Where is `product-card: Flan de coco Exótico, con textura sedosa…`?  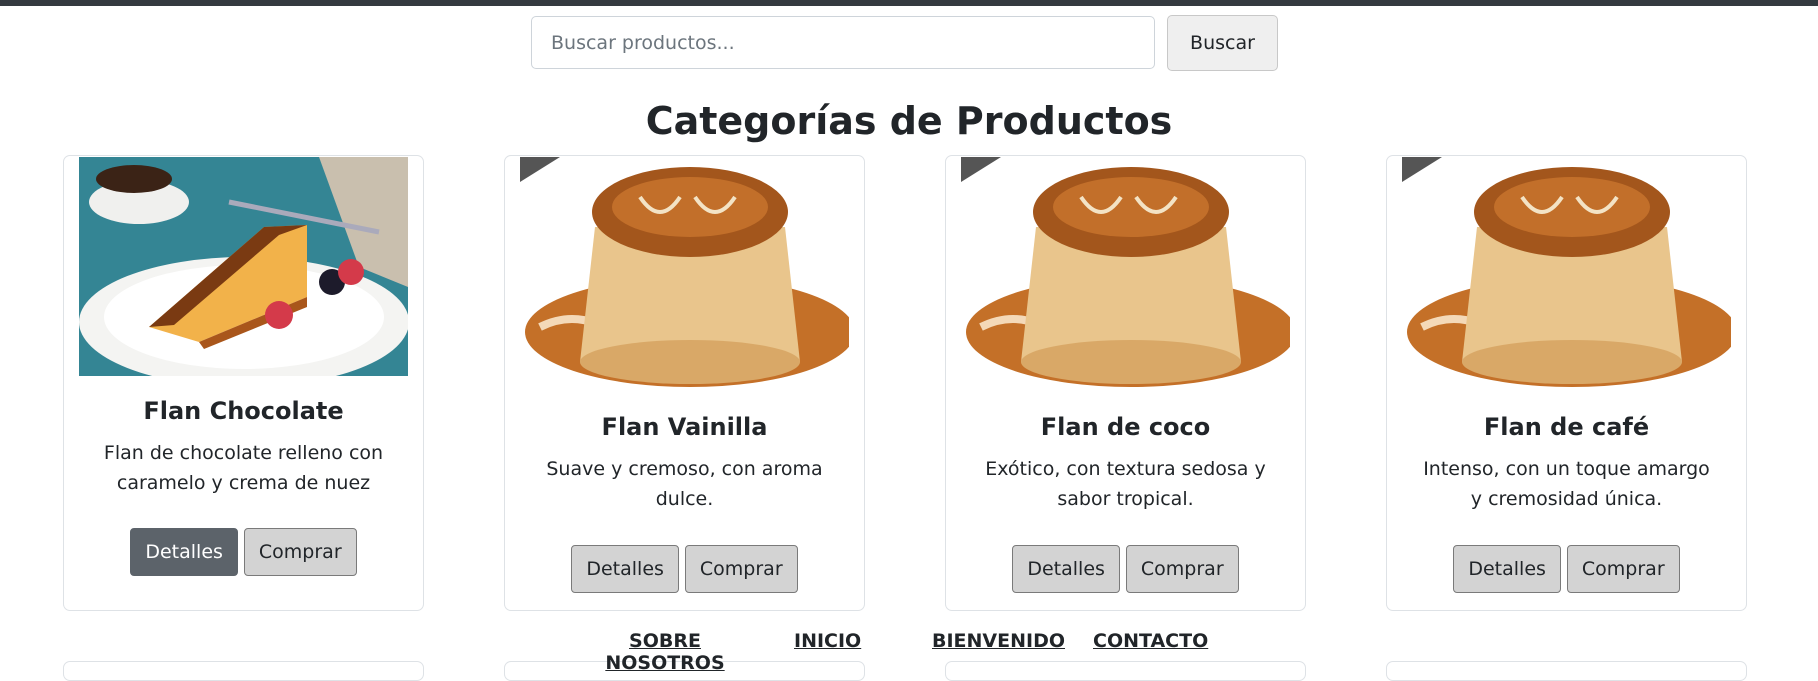 product-card: Flan de coco Exótico, con textura sedosa… is located at coordinates (1125, 383).